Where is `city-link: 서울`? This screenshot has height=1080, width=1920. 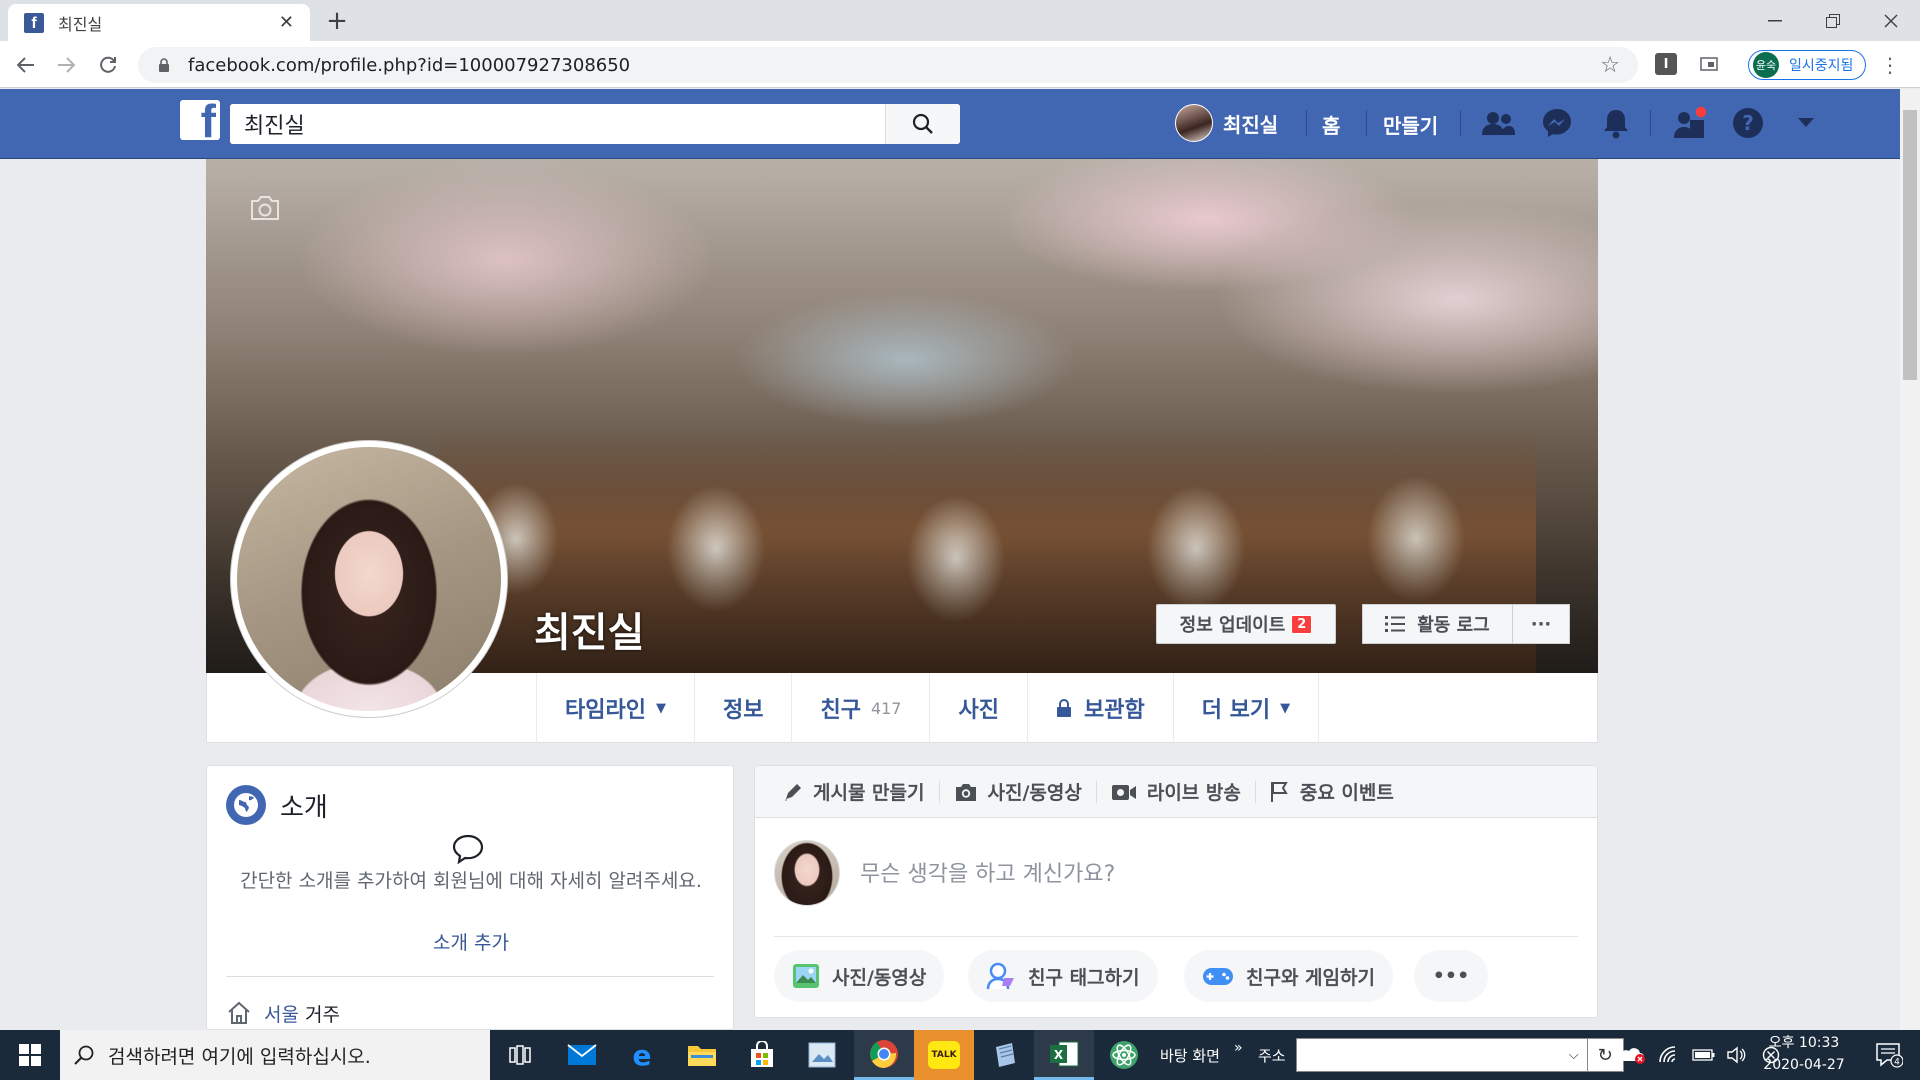
city-link: 서울 is located at coordinates (281, 1015).